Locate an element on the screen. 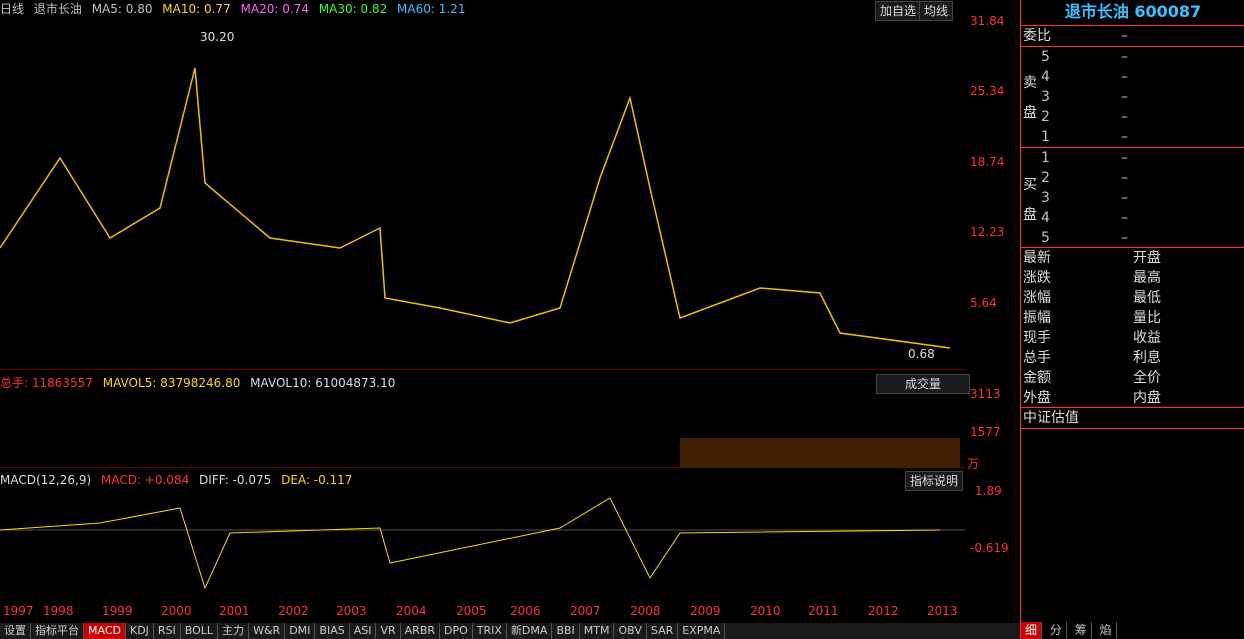  year-label: 2000 is located at coordinates (176, 611).